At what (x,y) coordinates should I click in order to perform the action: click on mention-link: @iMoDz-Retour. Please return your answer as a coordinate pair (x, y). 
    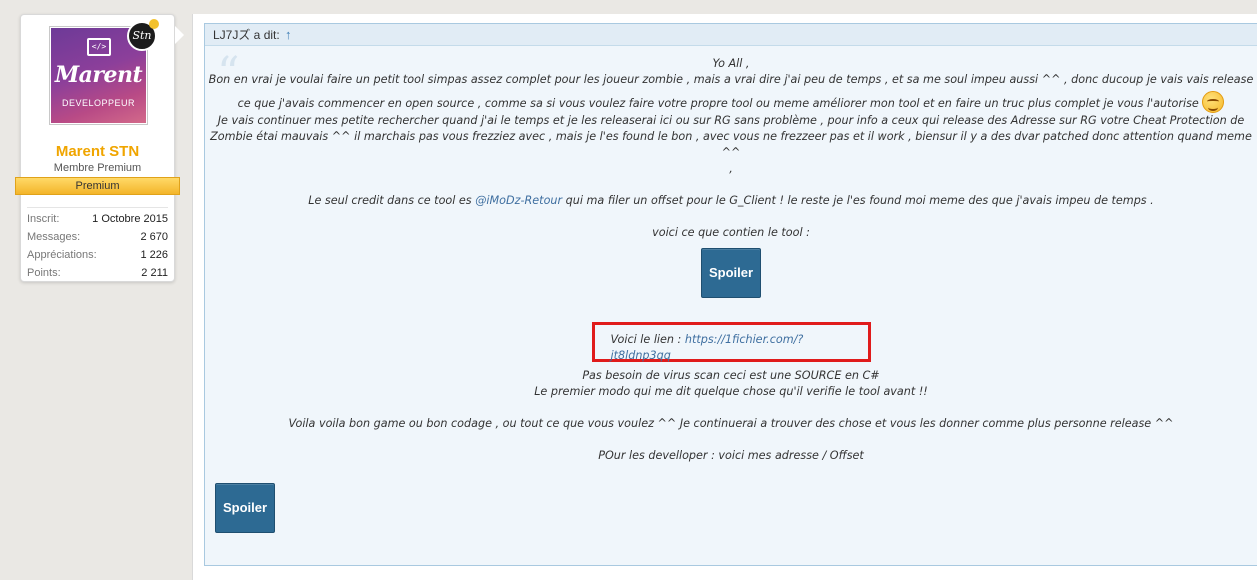
    Looking at the image, I should click on (518, 200).